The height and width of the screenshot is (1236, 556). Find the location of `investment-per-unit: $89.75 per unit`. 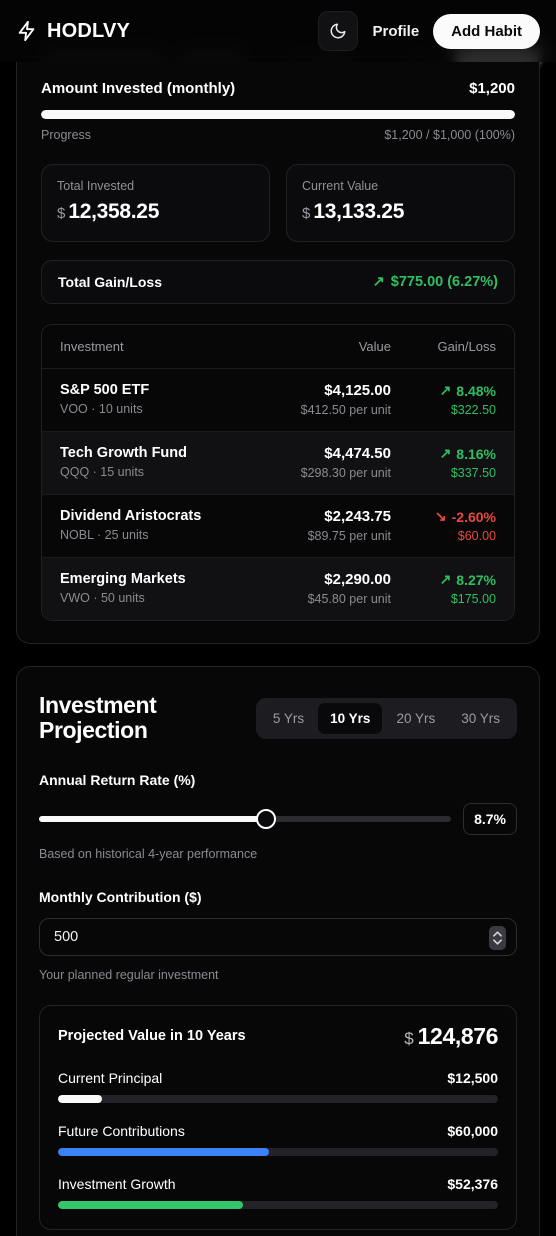

investment-per-unit: $89.75 per unit is located at coordinates (349, 536).